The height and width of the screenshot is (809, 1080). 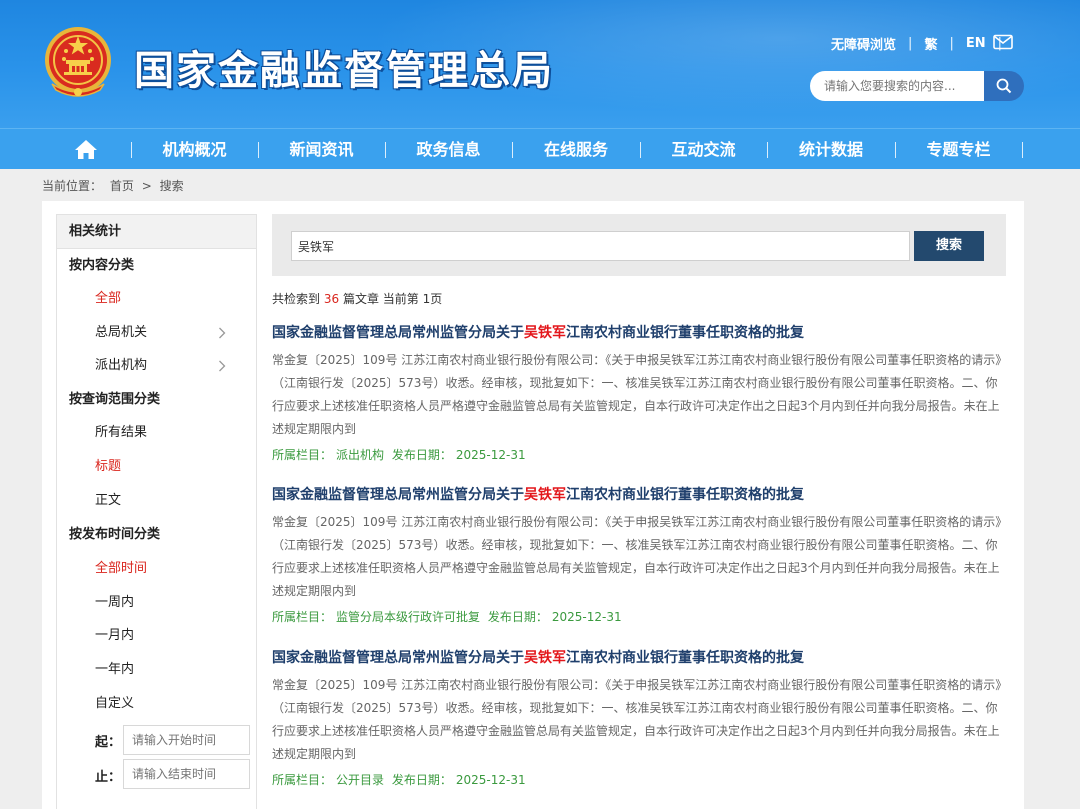 I want to click on mail-icon, so click(x=1003, y=42).